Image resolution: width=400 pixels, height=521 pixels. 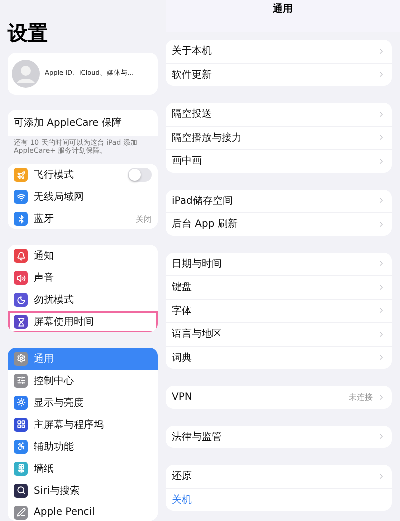 I want to click on settings-item: 屏幕使用时间, so click(x=83, y=321).